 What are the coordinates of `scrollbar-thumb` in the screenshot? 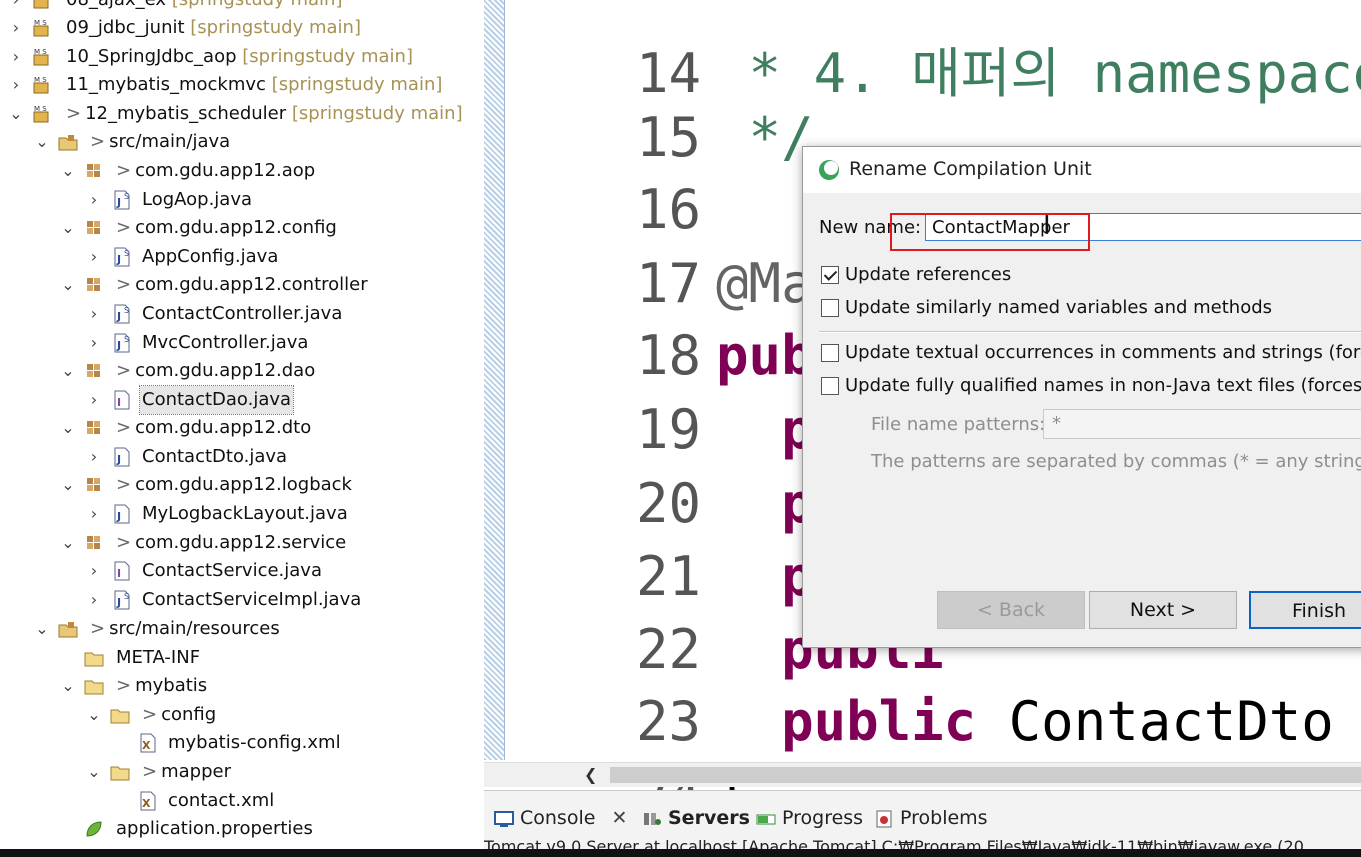 It's located at (985, 775).